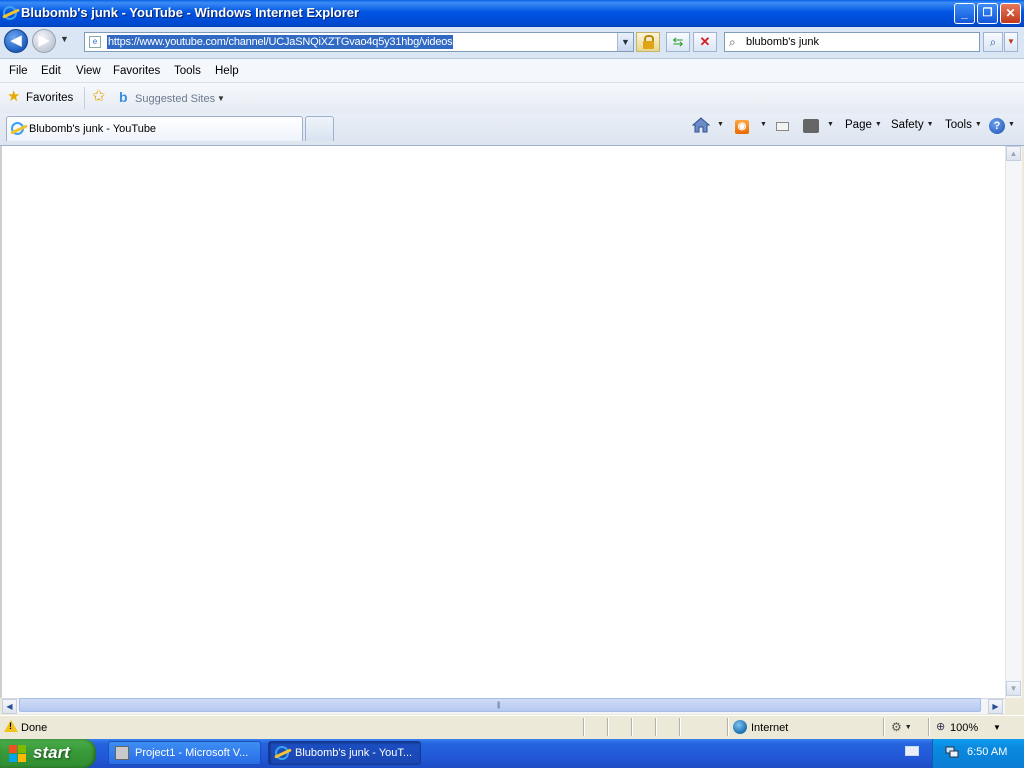 The height and width of the screenshot is (768, 1024). Describe the element at coordinates (122, 753) in the screenshot. I see `app-icon` at that location.